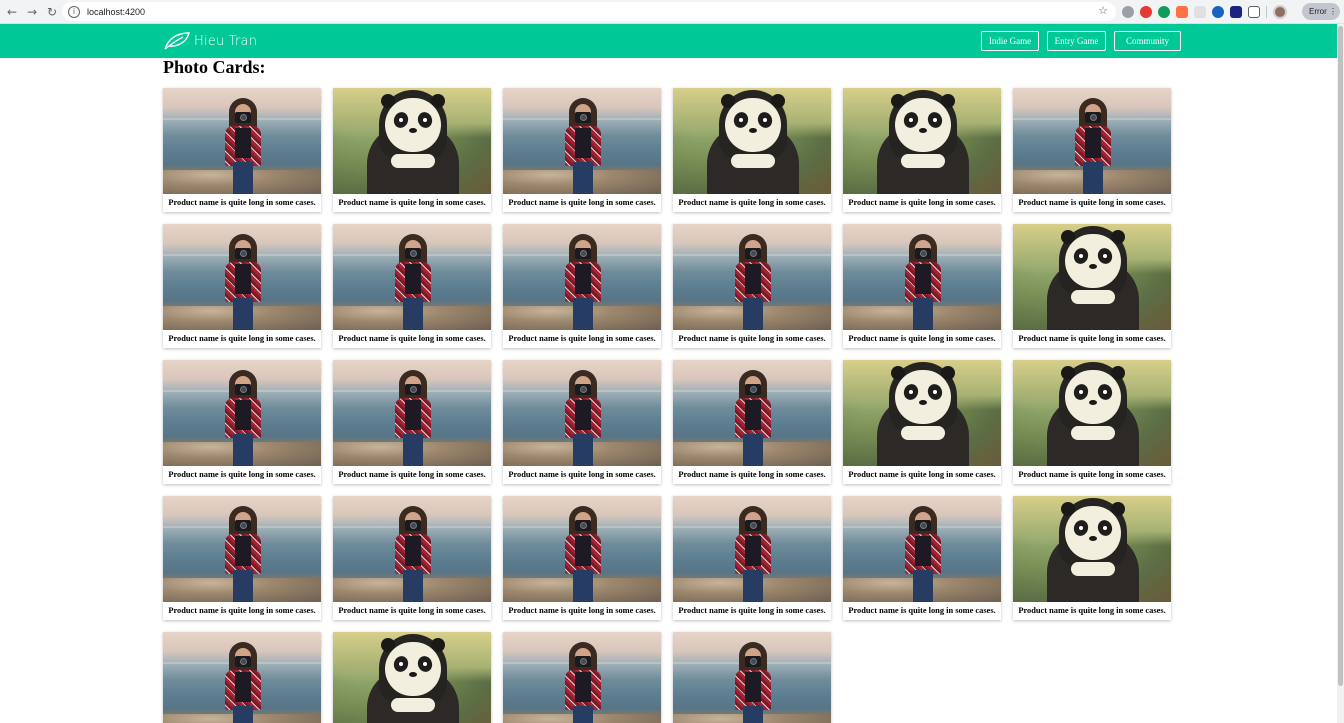  I want to click on browser-toolbar: ← → ↻ i localhost:4200 ☆ Error ⋮, so click(672, 12).